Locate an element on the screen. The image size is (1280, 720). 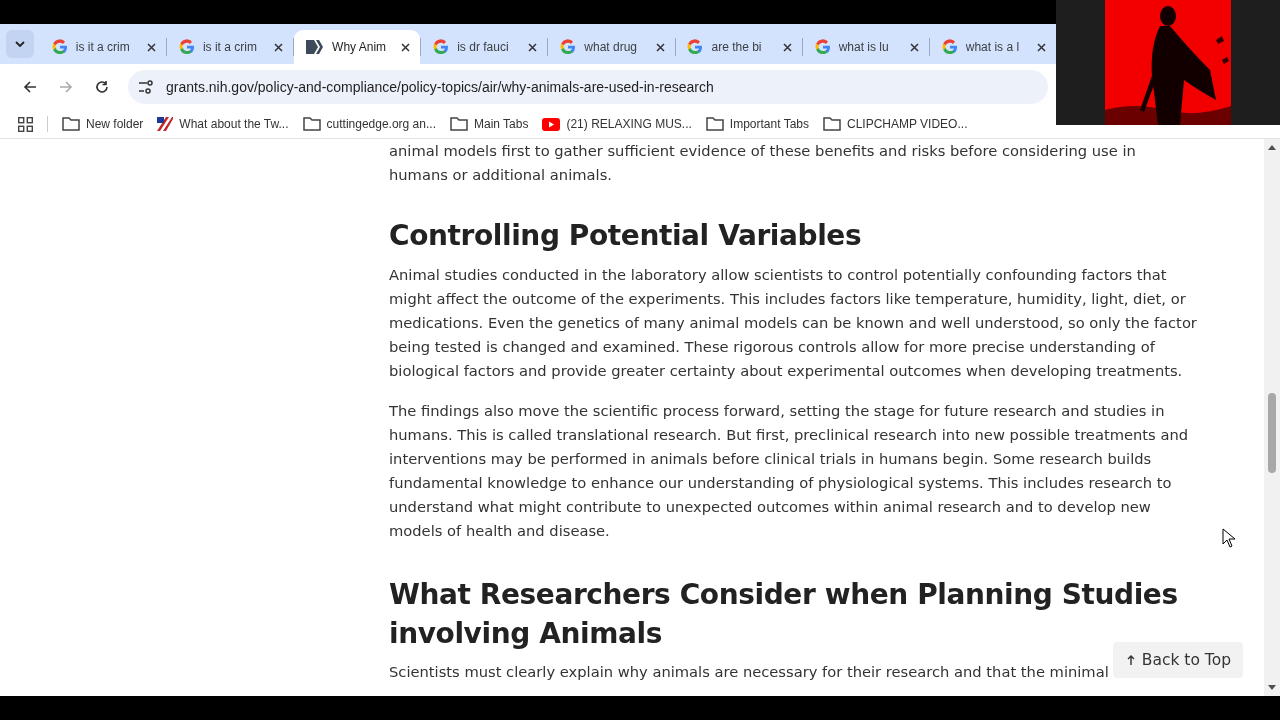
section-heading: Controlling Potential Variables is located at coordinates (626, 236).